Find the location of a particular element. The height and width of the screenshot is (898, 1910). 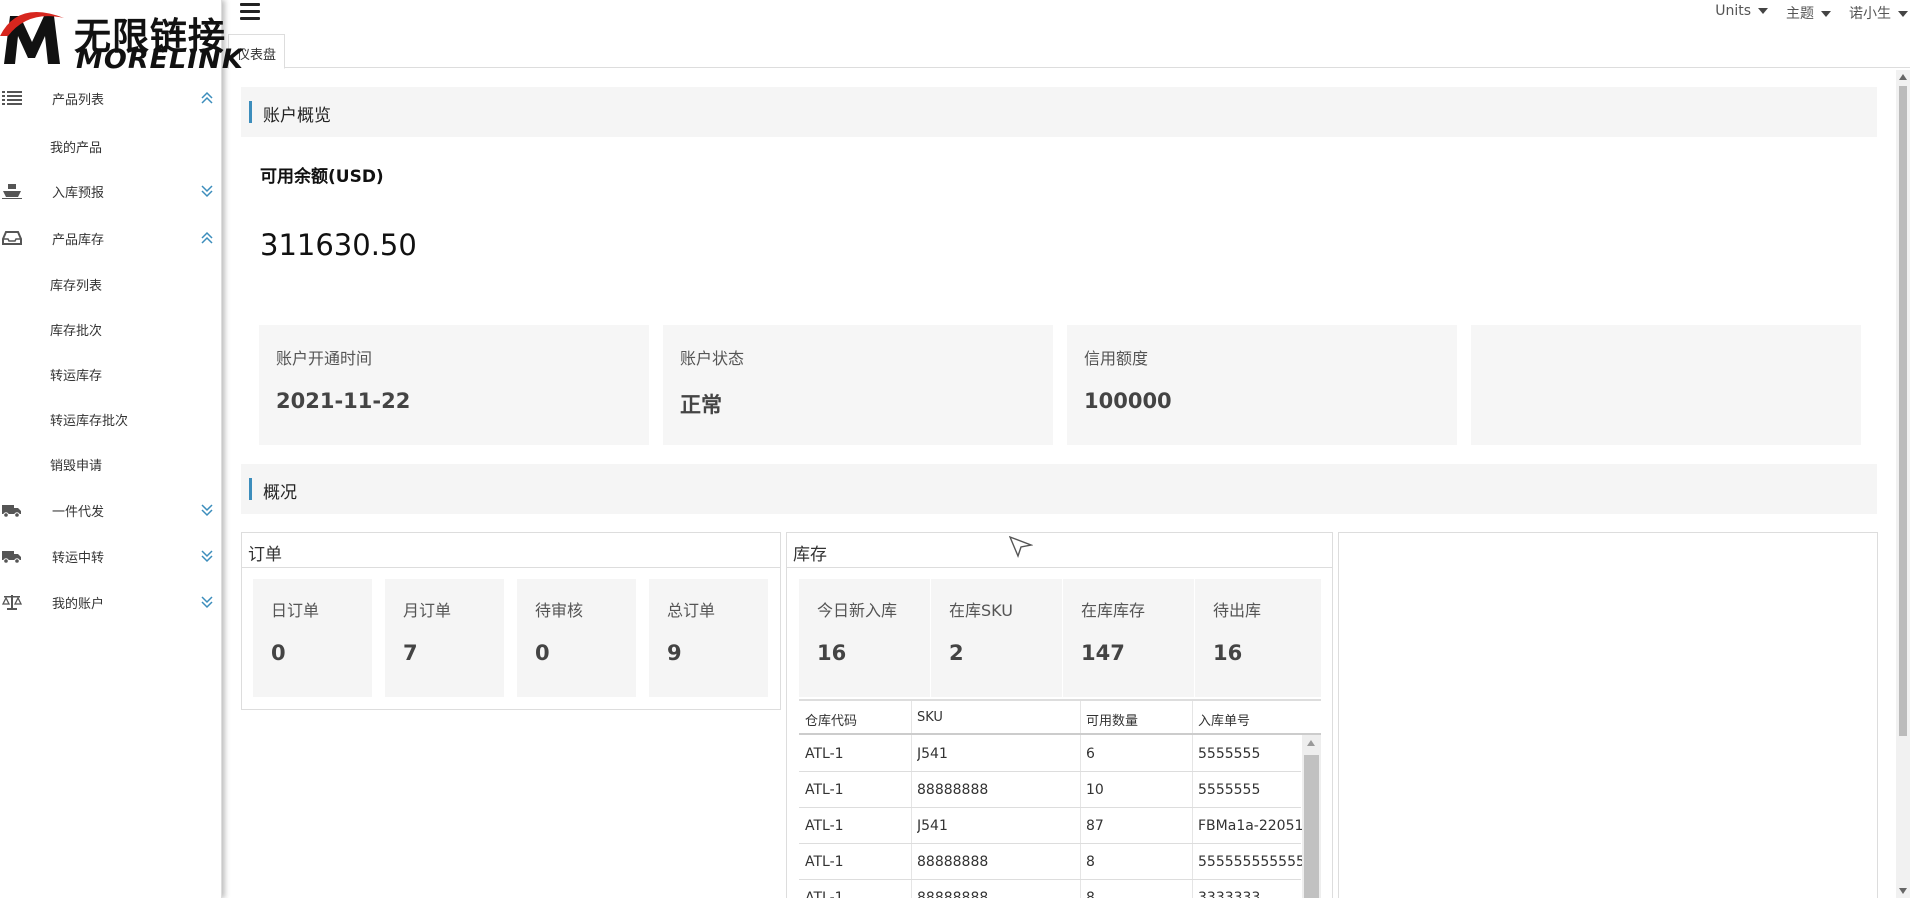

card-label: 信用额度 is located at coordinates (1116, 358).